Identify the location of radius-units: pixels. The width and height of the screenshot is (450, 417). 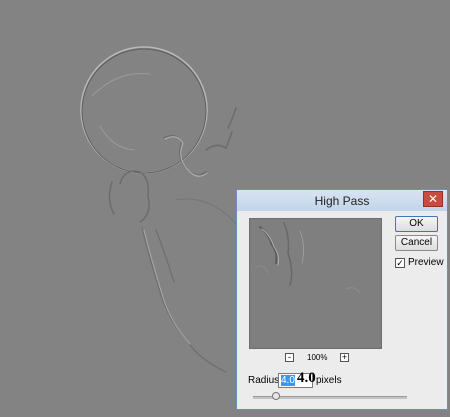
(329, 380).